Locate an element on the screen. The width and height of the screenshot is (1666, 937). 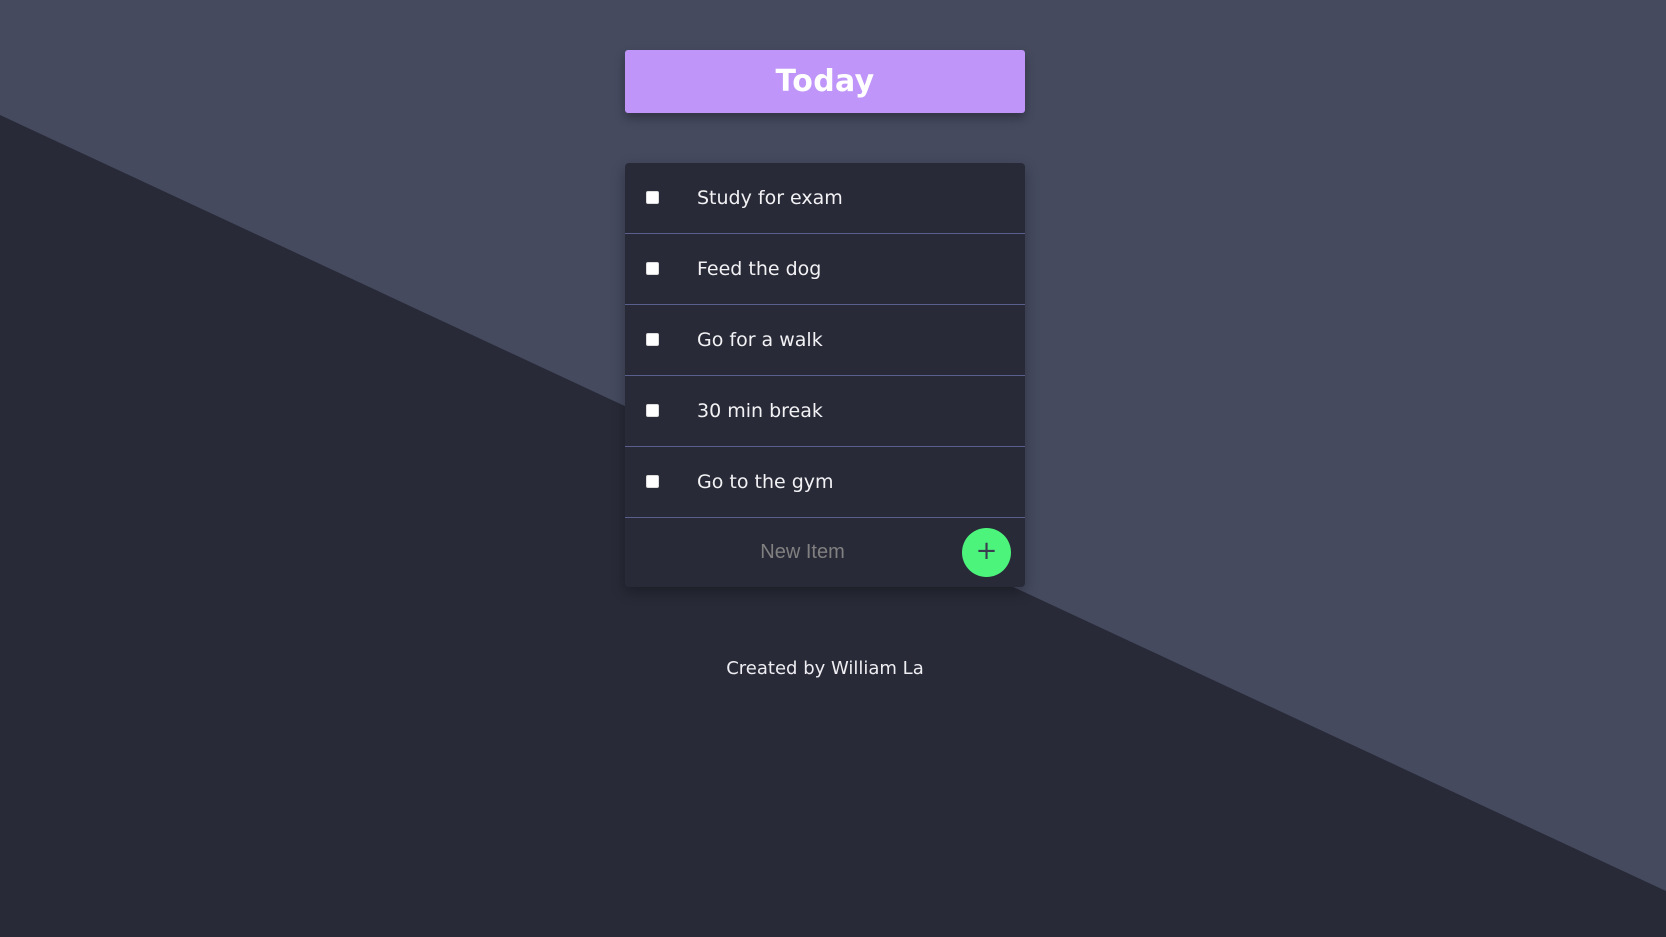
new-item-form: + is located at coordinates (825, 552).